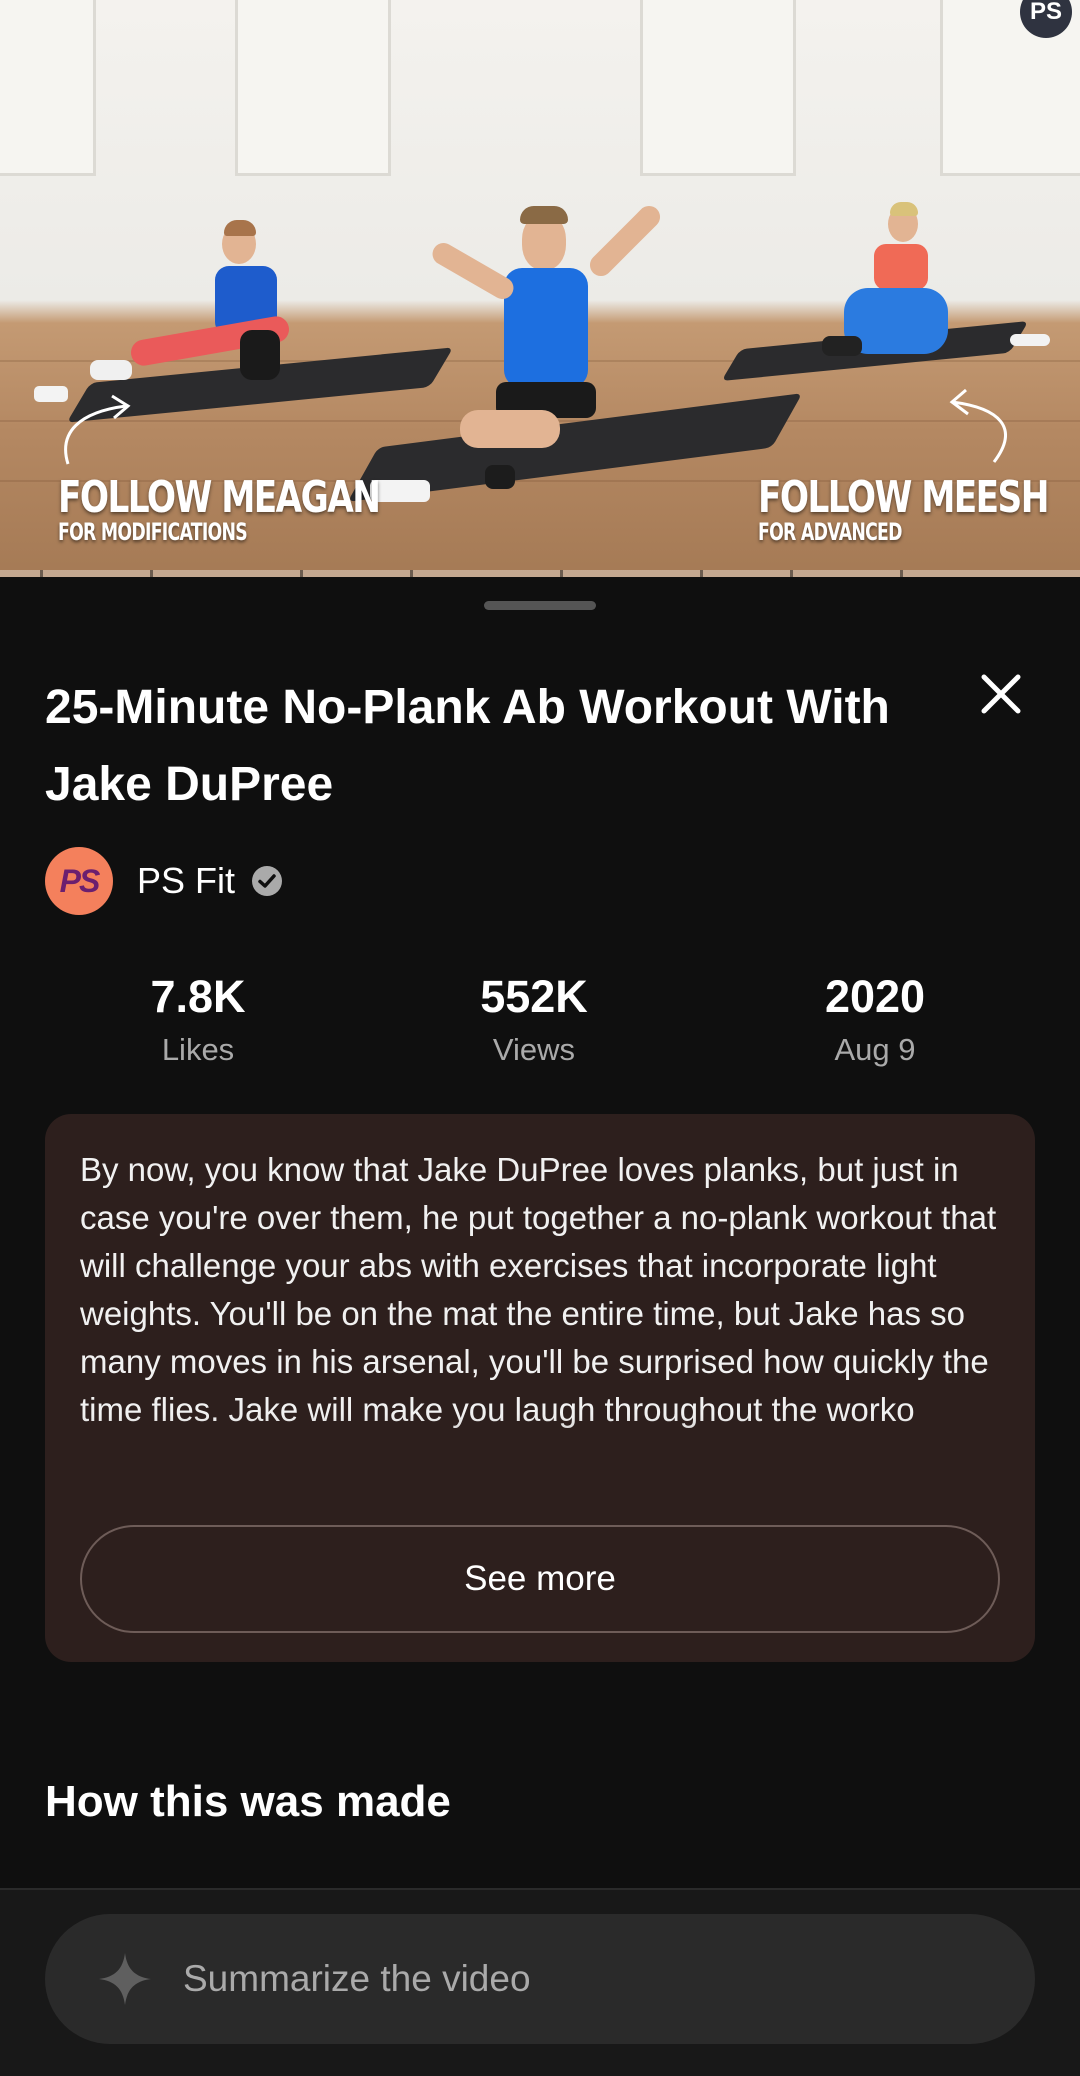  I want to click on description-fade, so click(540, 1469).